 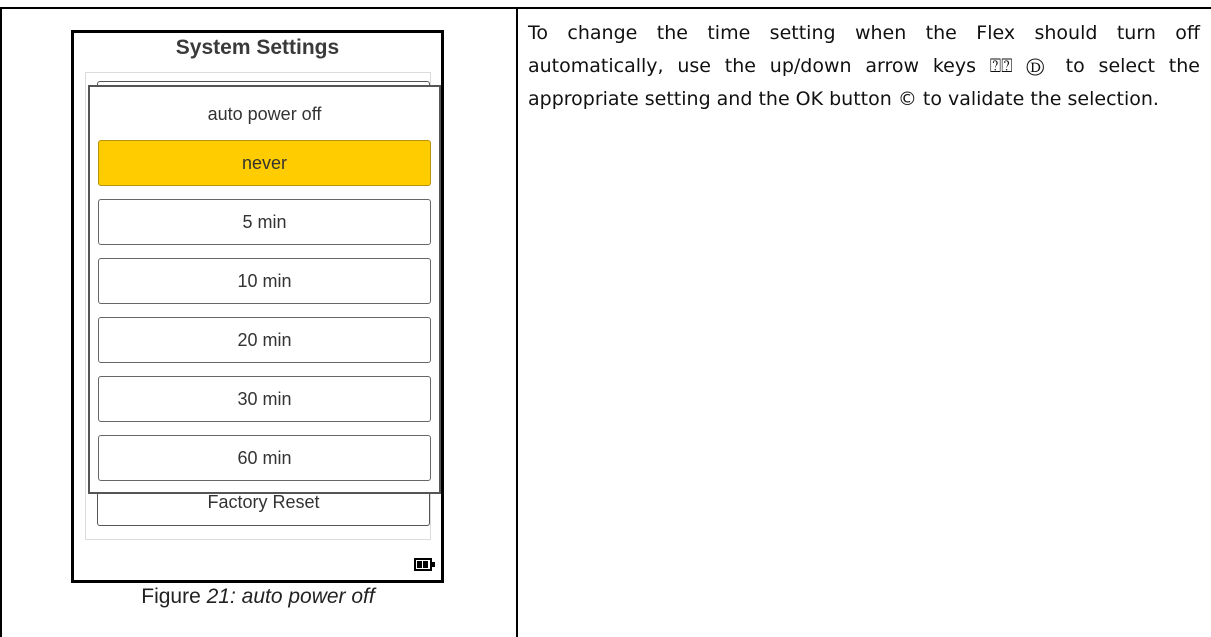 I want to click on option-30-min: 30 min, so click(x=264, y=399).